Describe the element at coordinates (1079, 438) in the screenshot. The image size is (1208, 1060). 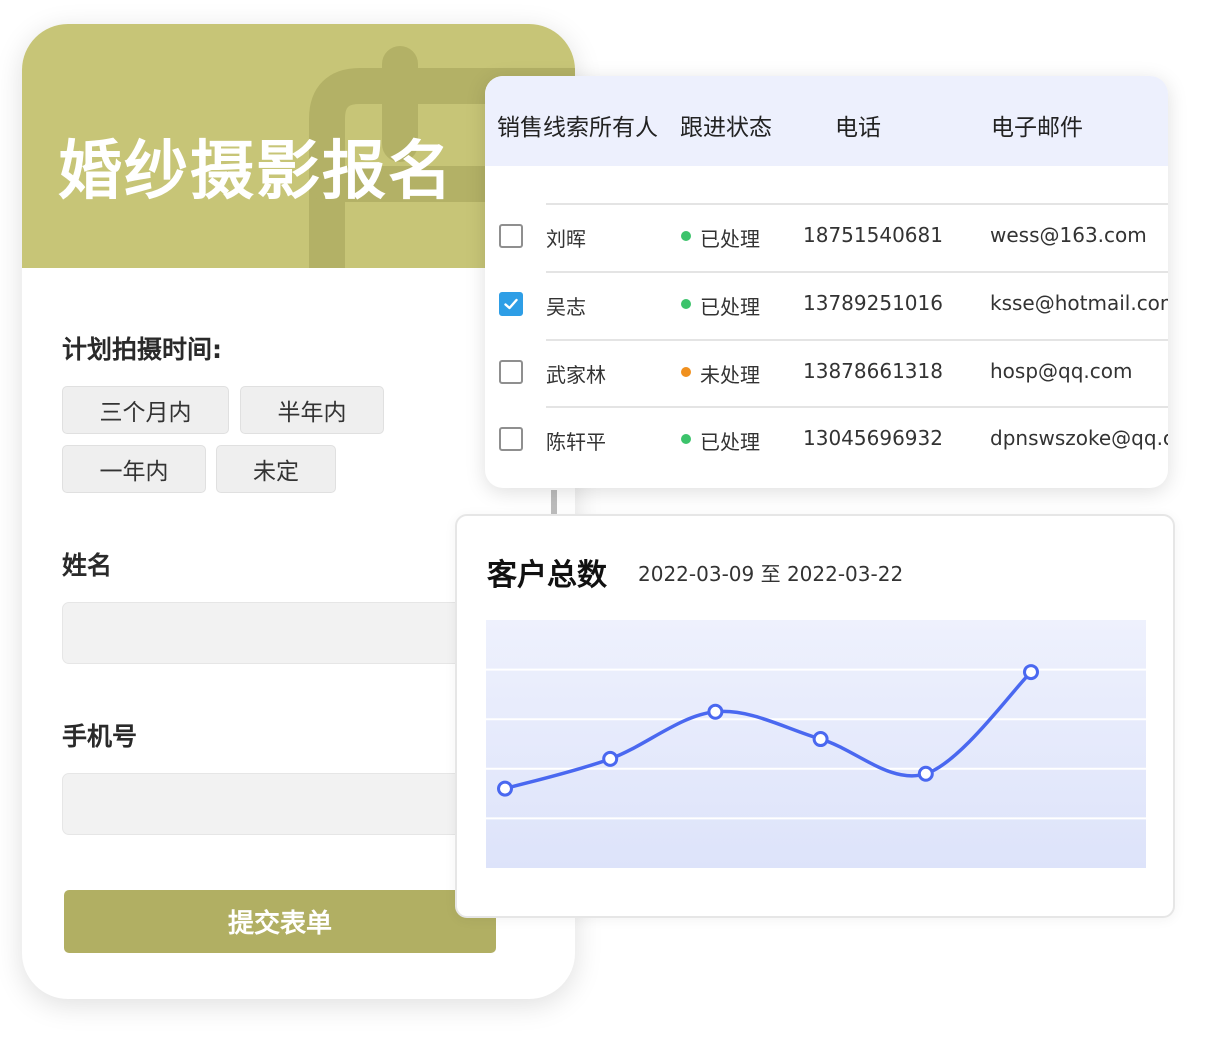
I see `email-cell: dpnswszoke@qq.com` at that location.